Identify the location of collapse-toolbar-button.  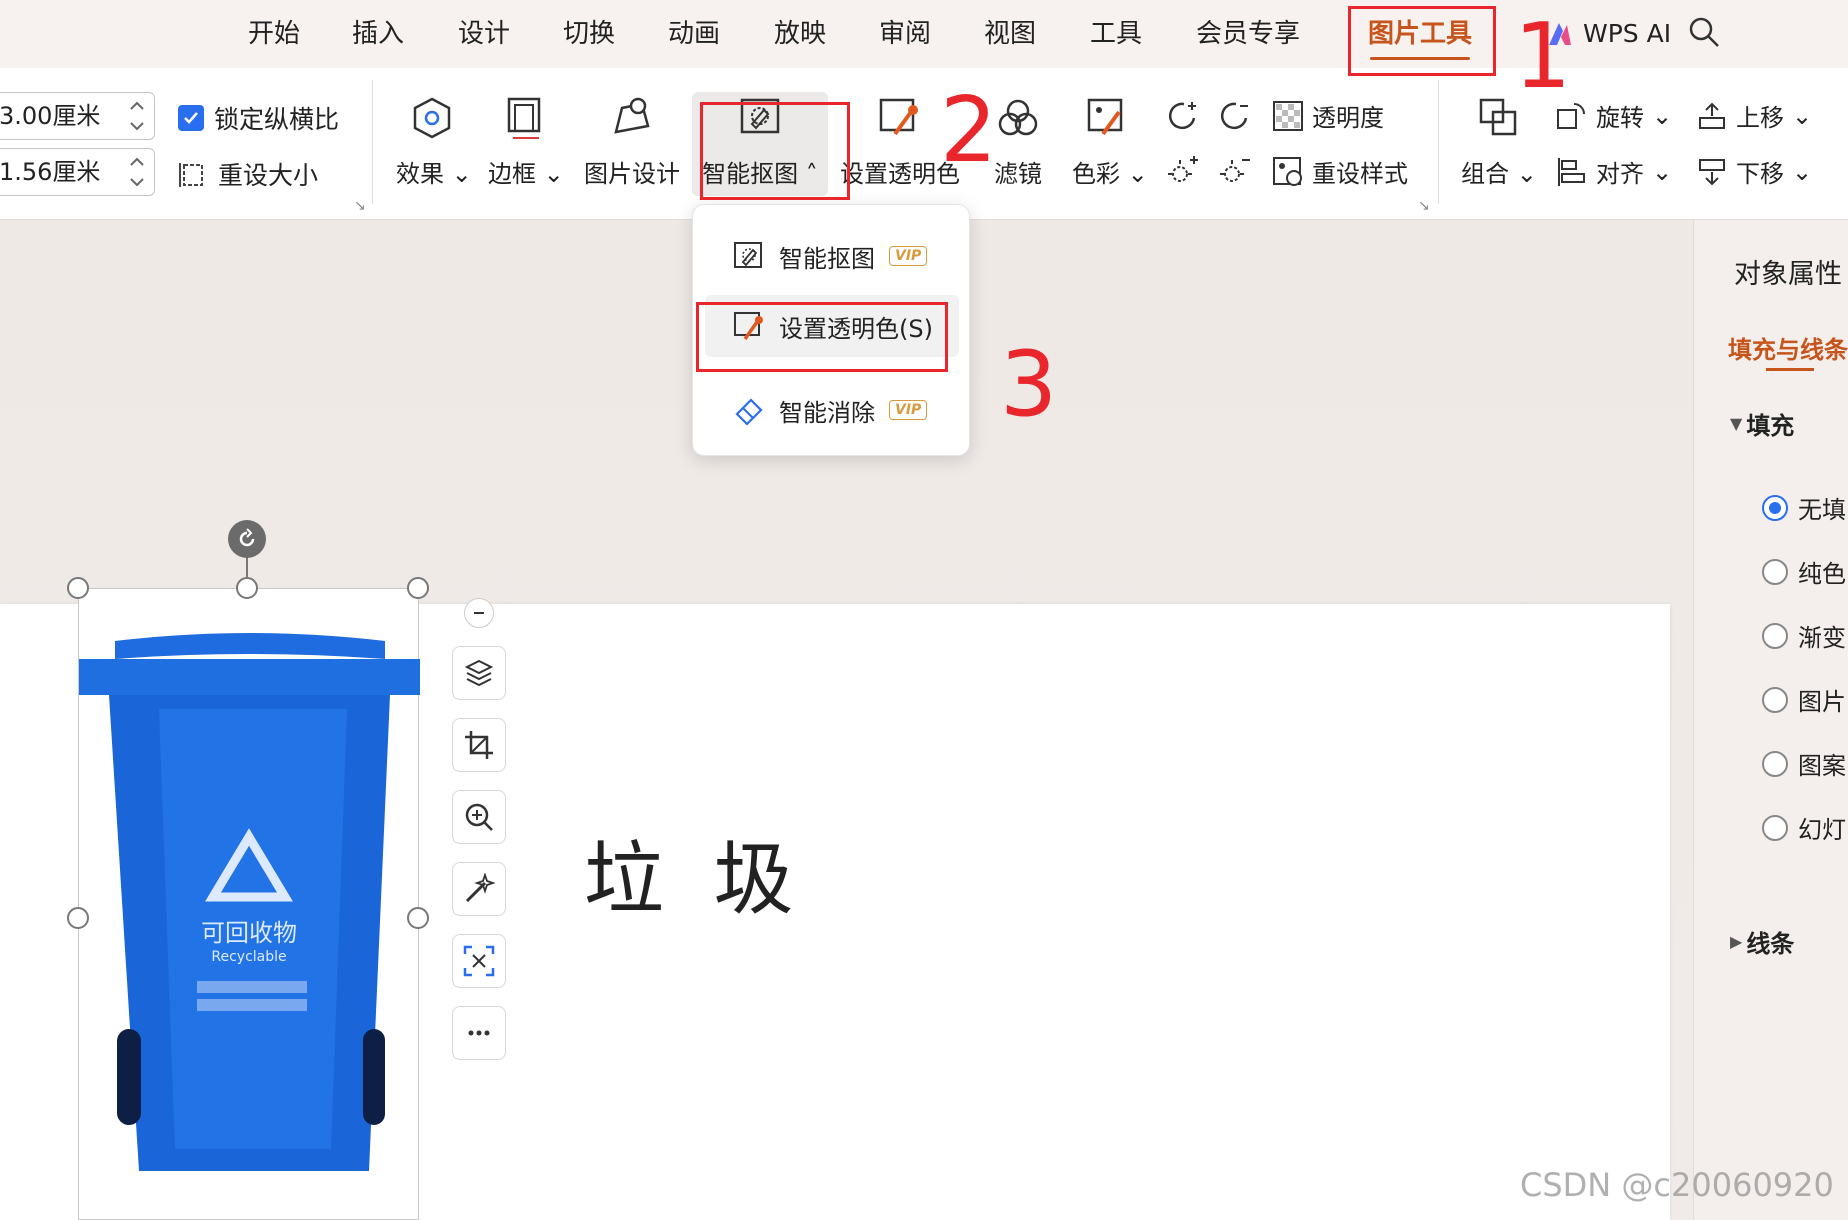
(479, 613).